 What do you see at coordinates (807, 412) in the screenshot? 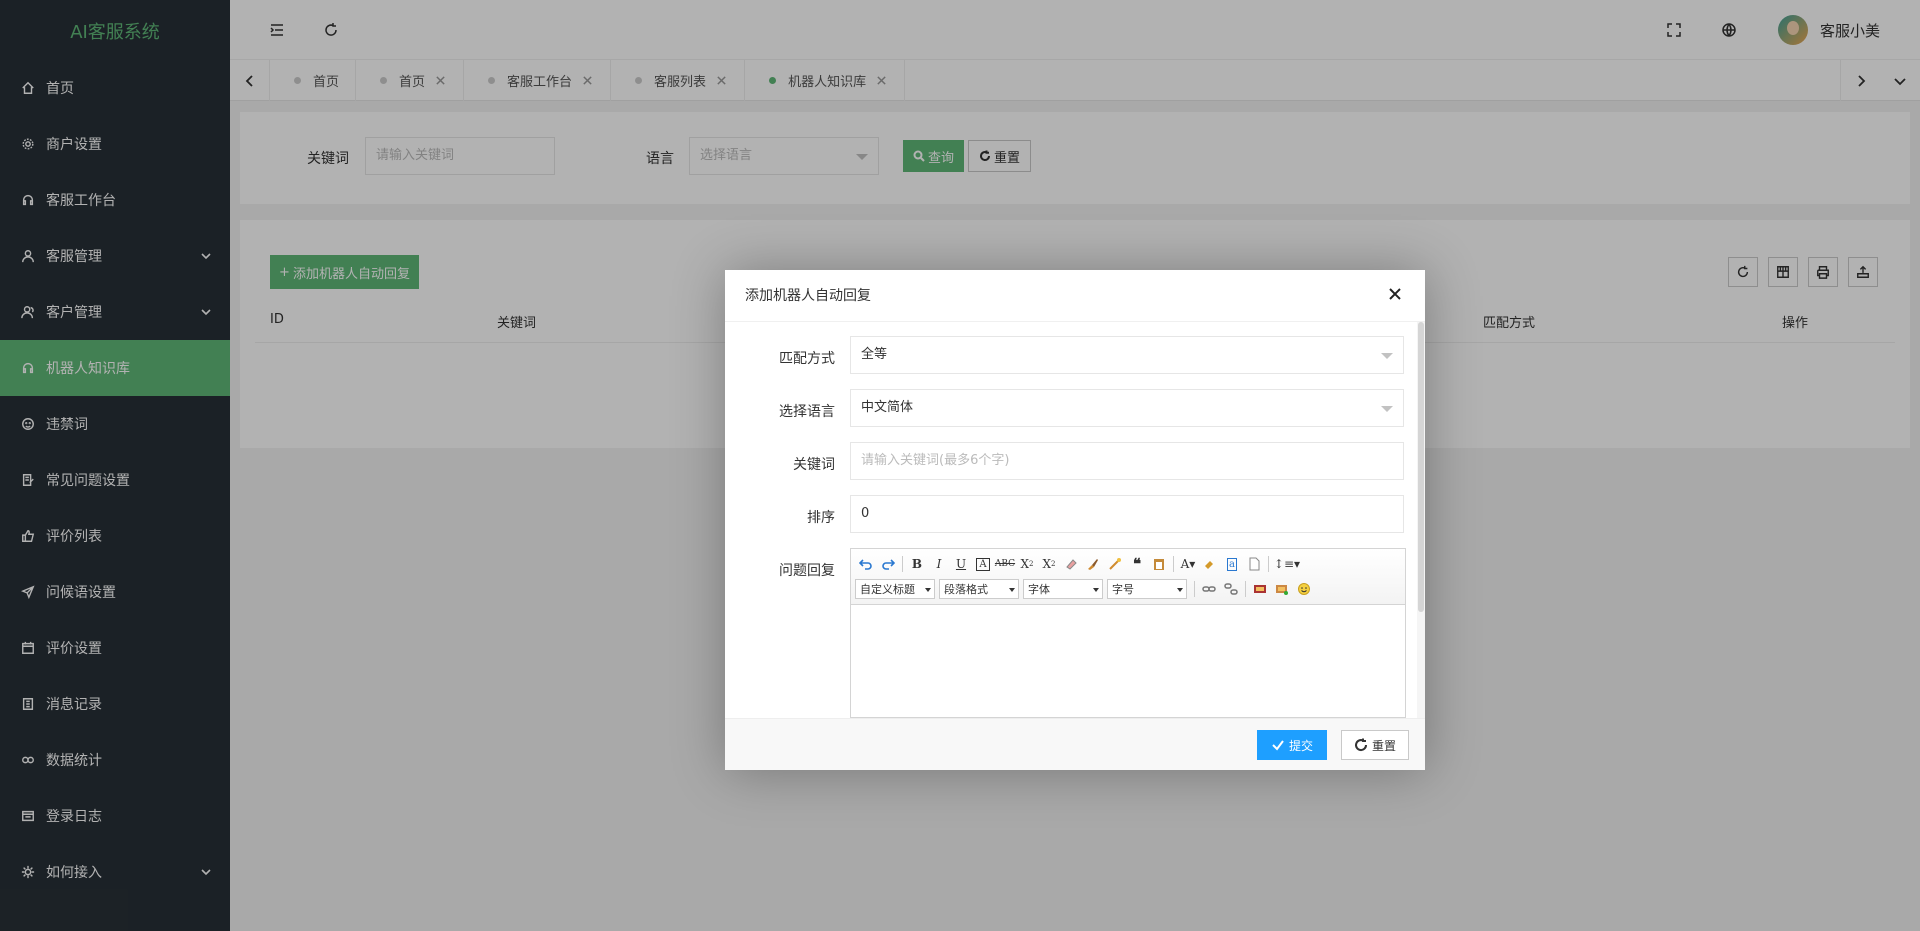
I see `language-select-label: 选择语言` at bounding box center [807, 412].